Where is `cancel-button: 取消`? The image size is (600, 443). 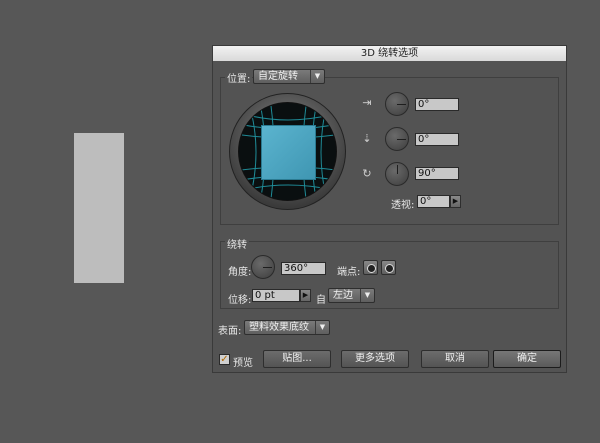 cancel-button: 取消 is located at coordinates (455, 359).